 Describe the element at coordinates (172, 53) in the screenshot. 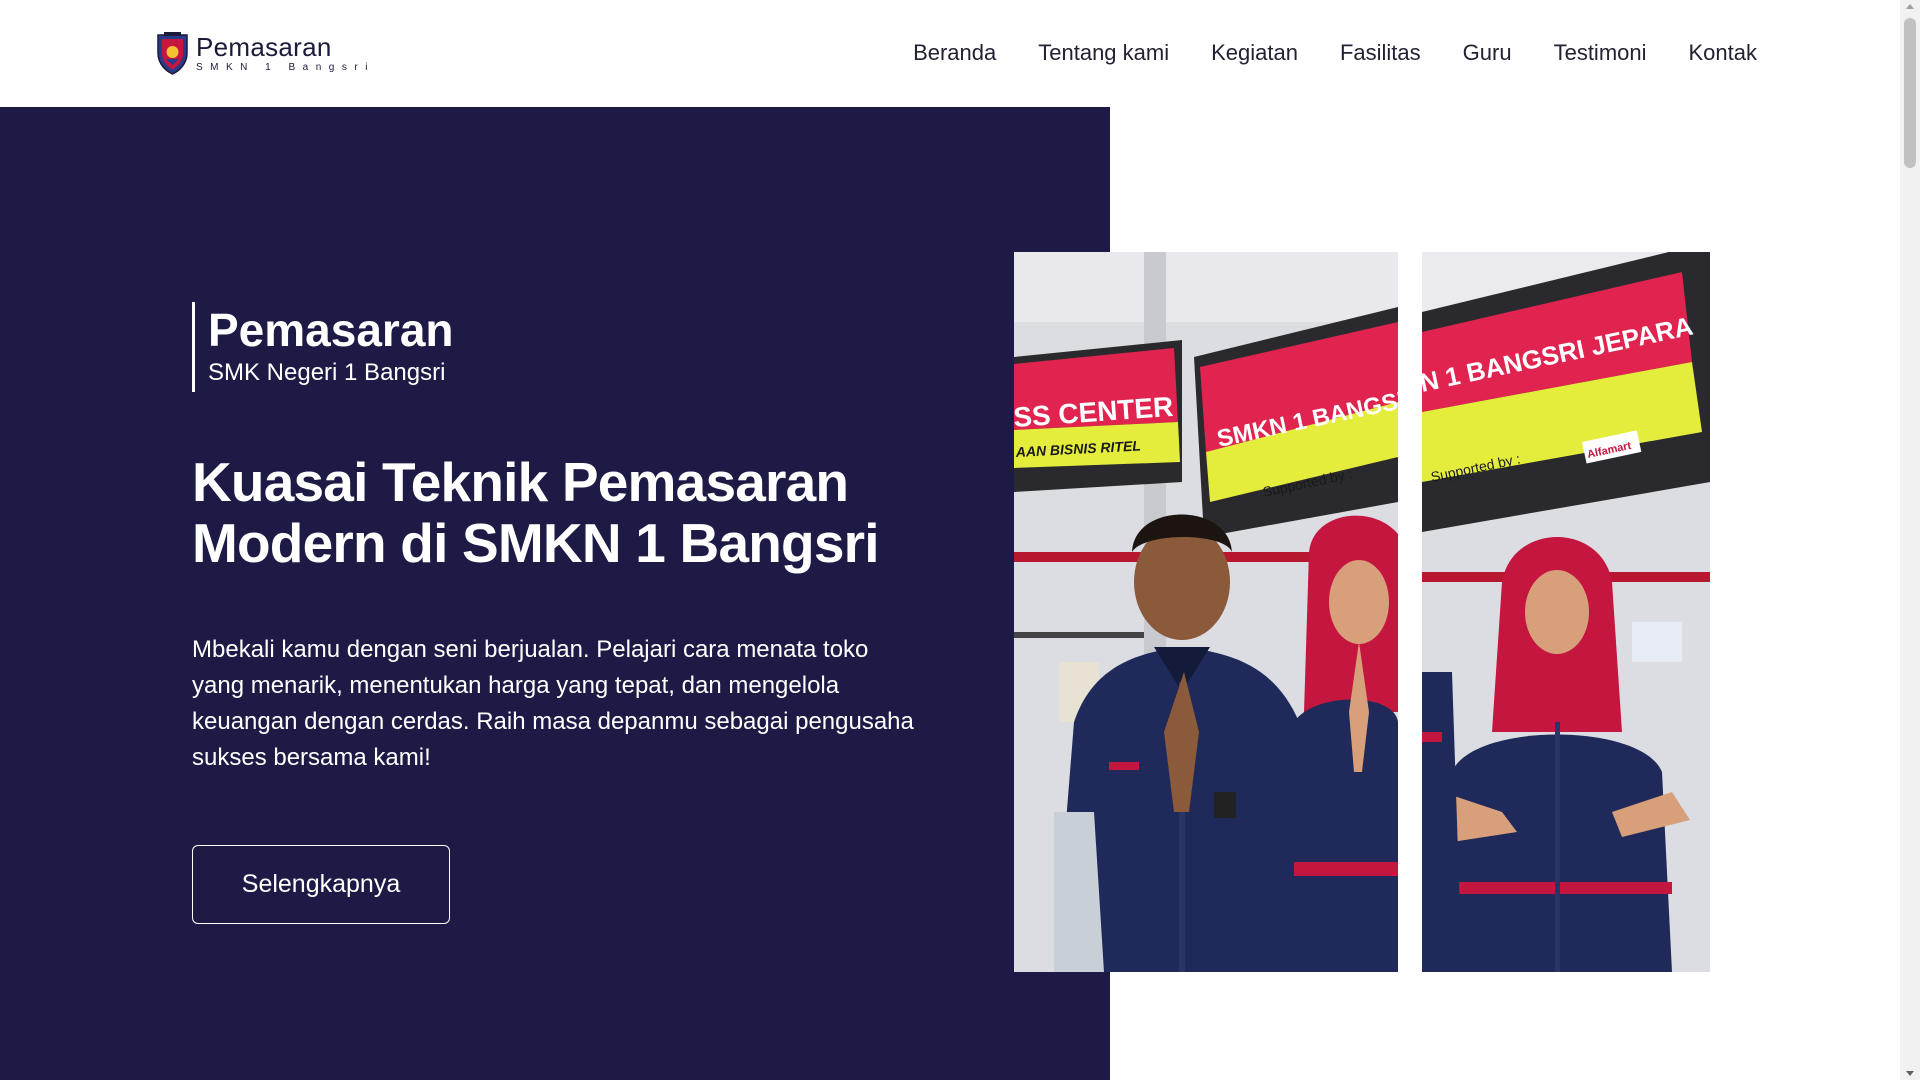

I see `school-shield-icon` at that location.